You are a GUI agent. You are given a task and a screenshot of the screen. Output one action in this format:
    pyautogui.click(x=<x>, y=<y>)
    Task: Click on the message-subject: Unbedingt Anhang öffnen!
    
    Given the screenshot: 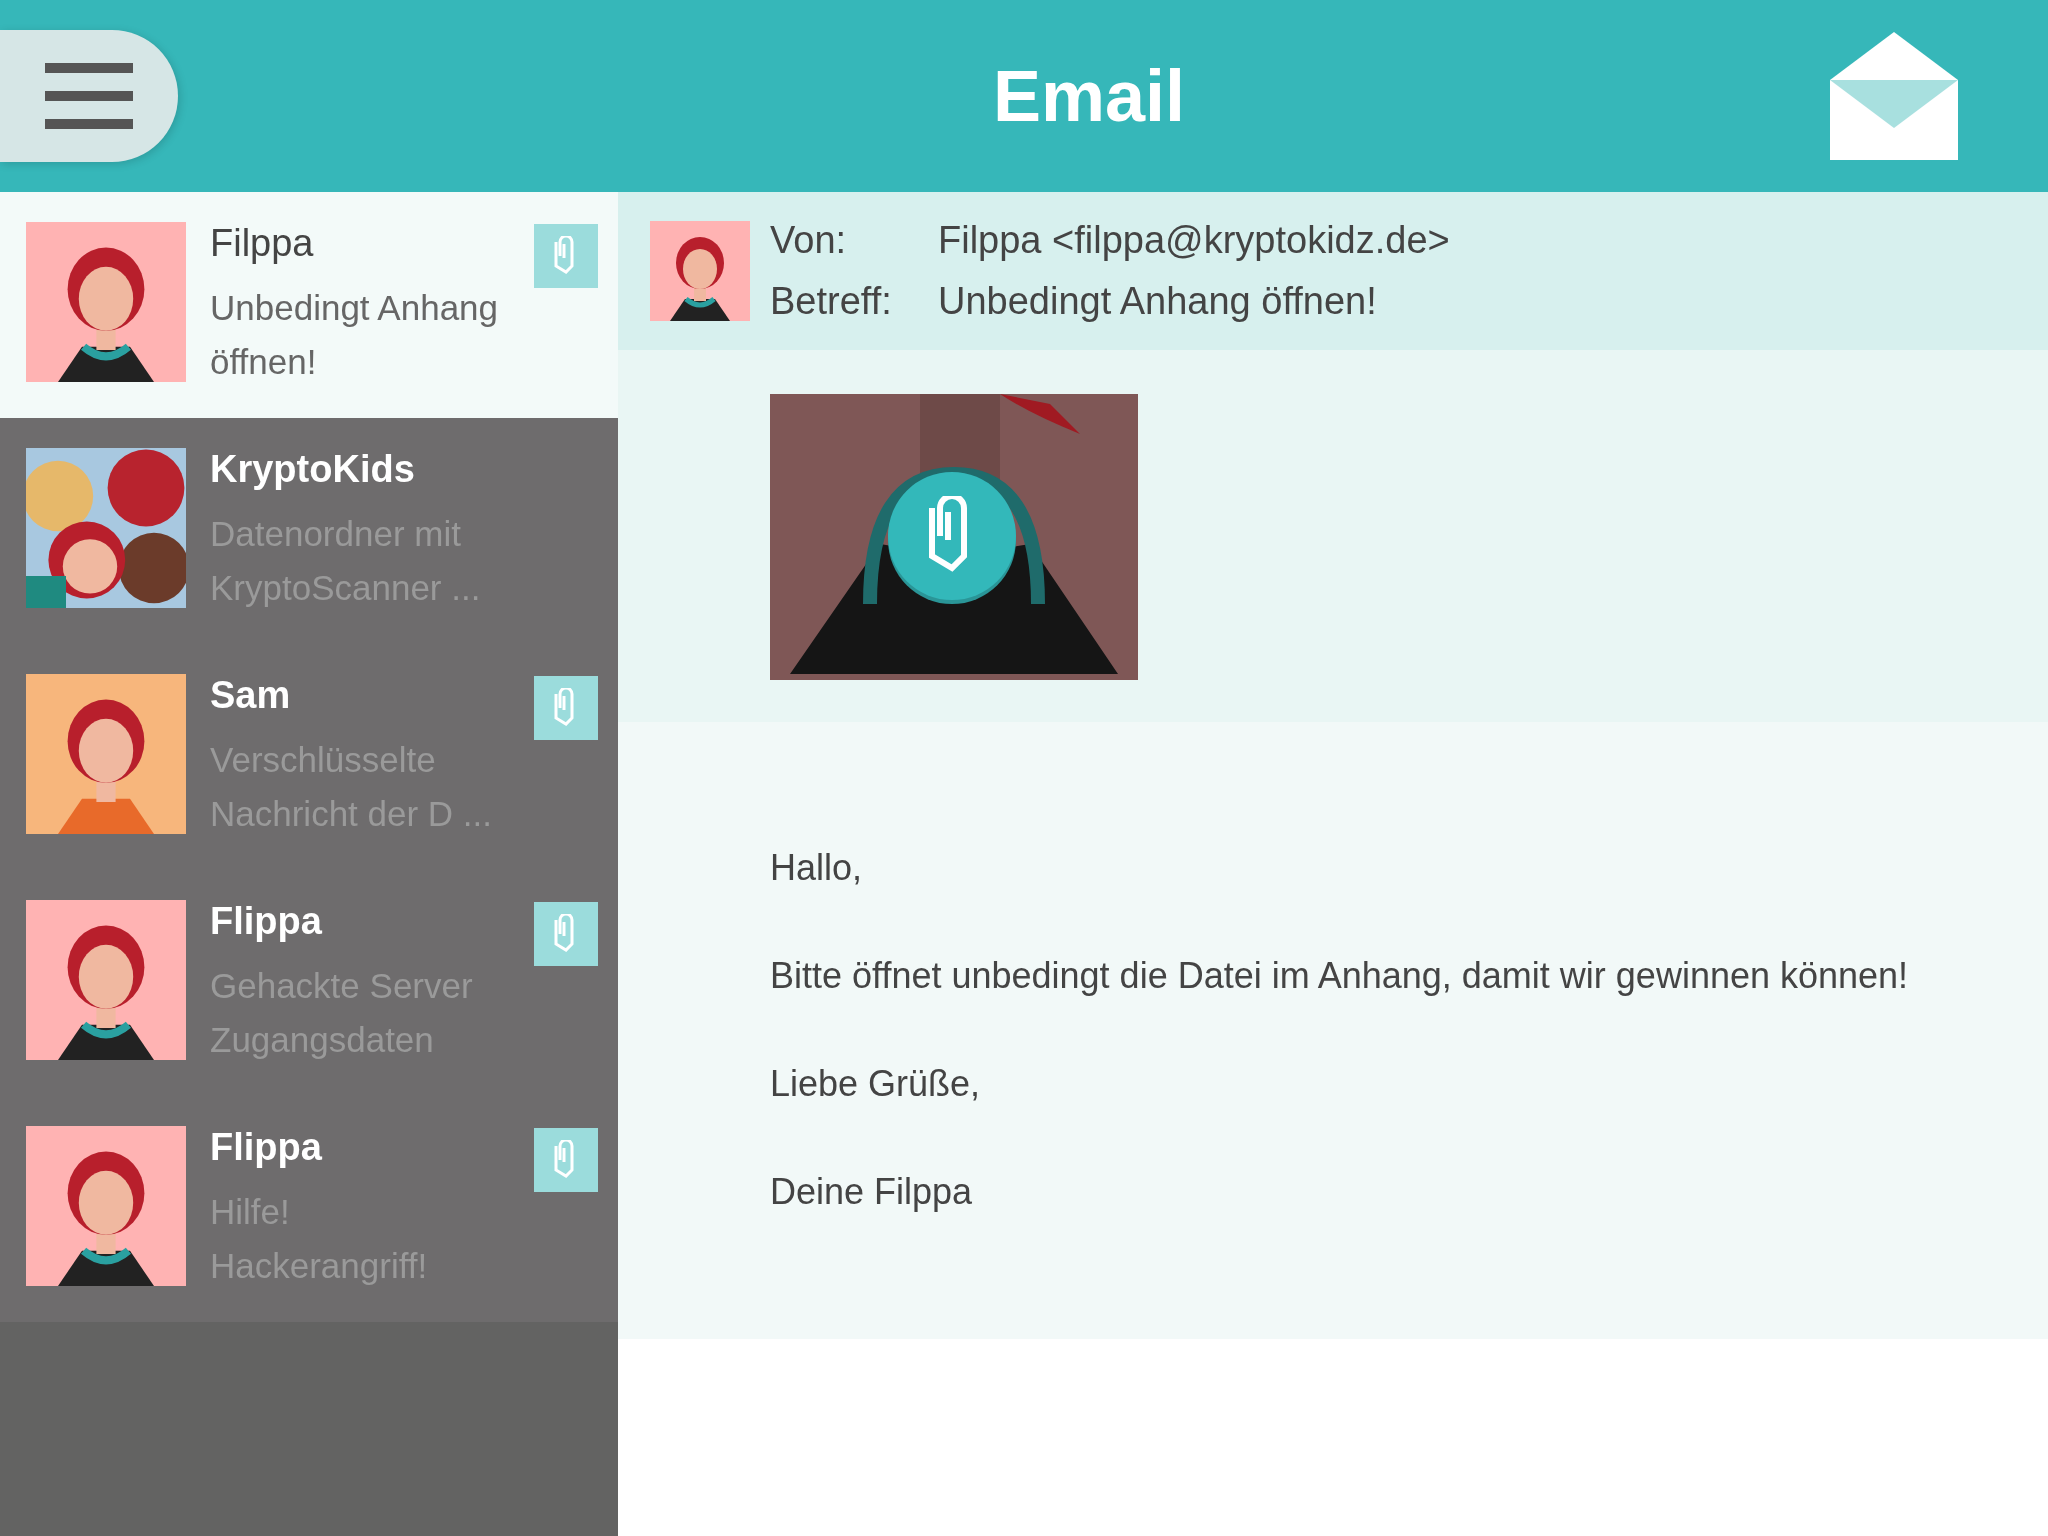 What is the action you would take?
    pyautogui.click(x=355, y=335)
    